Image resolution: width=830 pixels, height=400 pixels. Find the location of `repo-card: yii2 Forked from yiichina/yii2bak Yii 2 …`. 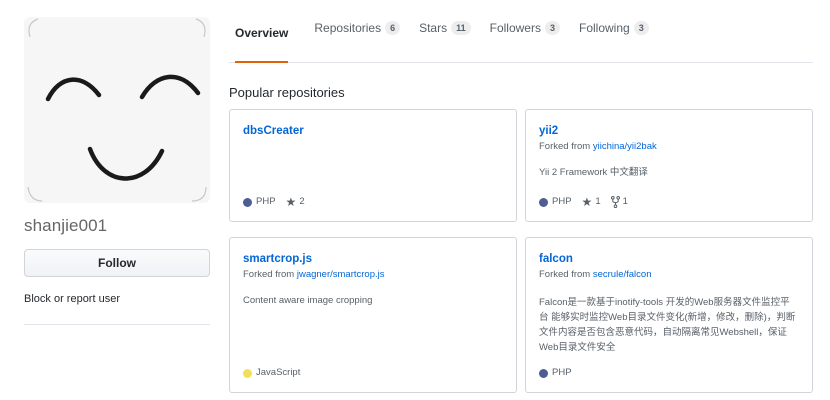

repo-card: yii2 Forked from yiichina/yii2bak Yii 2 … is located at coordinates (669, 165).